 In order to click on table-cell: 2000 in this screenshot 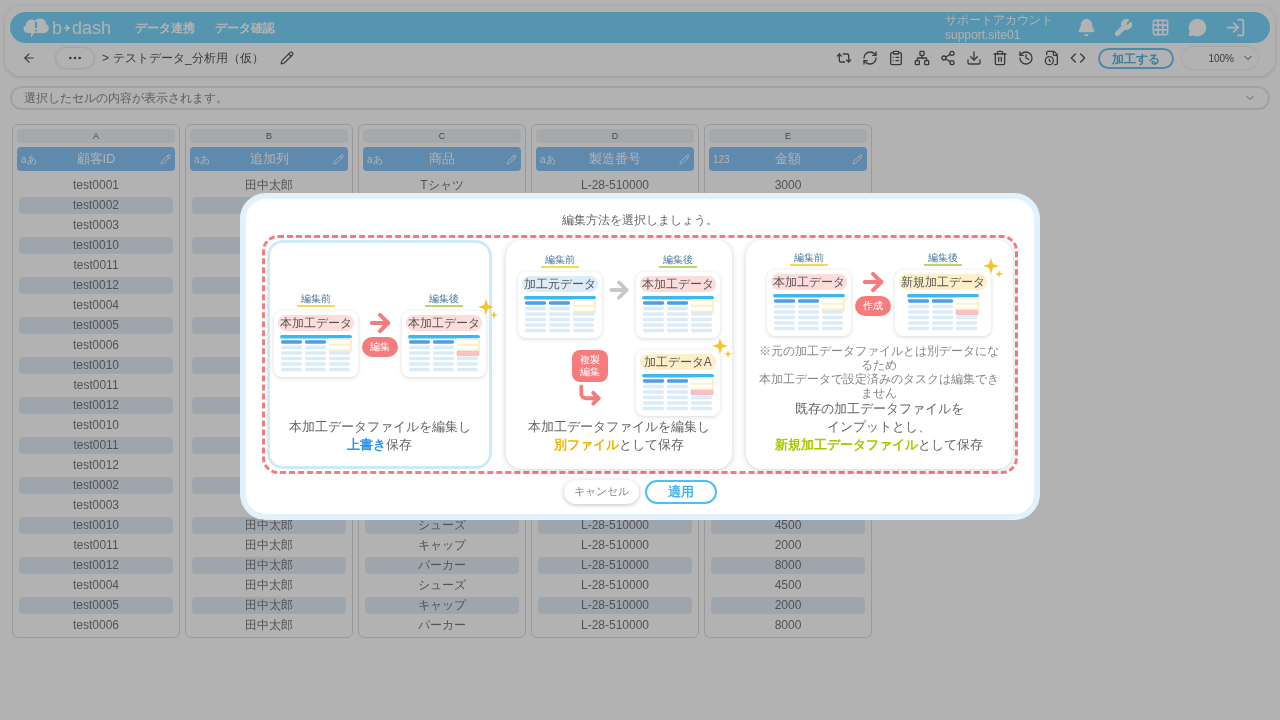, I will do `click(788, 605)`.